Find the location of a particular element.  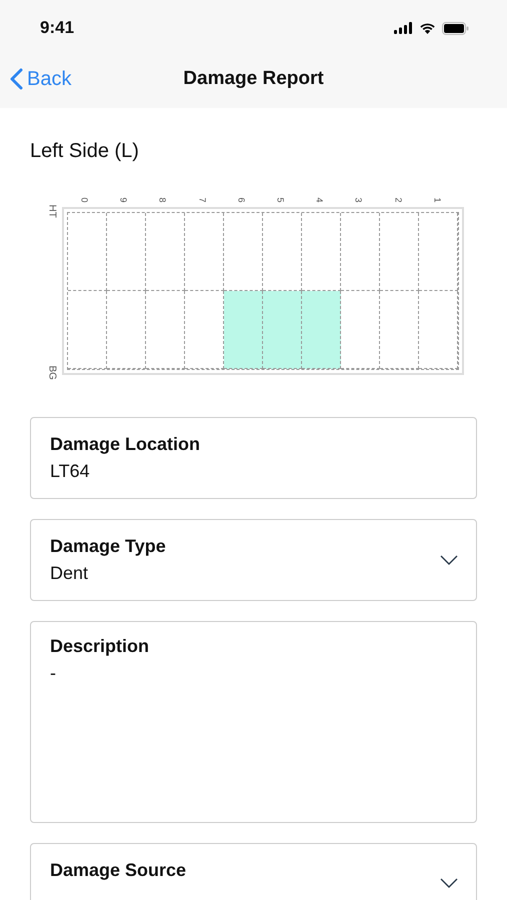

field-label: Damage Location is located at coordinates (125, 444).